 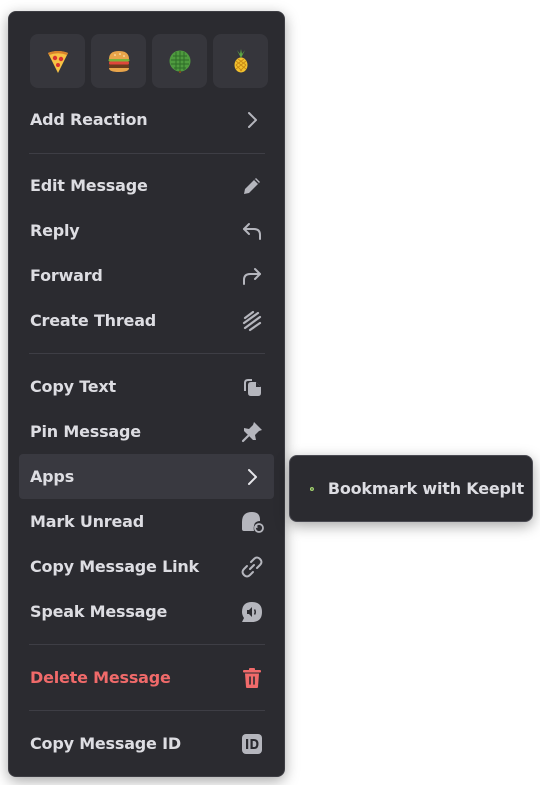 What do you see at coordinates (146, 230) in the screenshot?
I see `menu-item-reply: Reply` at bounding box center [146, 230].